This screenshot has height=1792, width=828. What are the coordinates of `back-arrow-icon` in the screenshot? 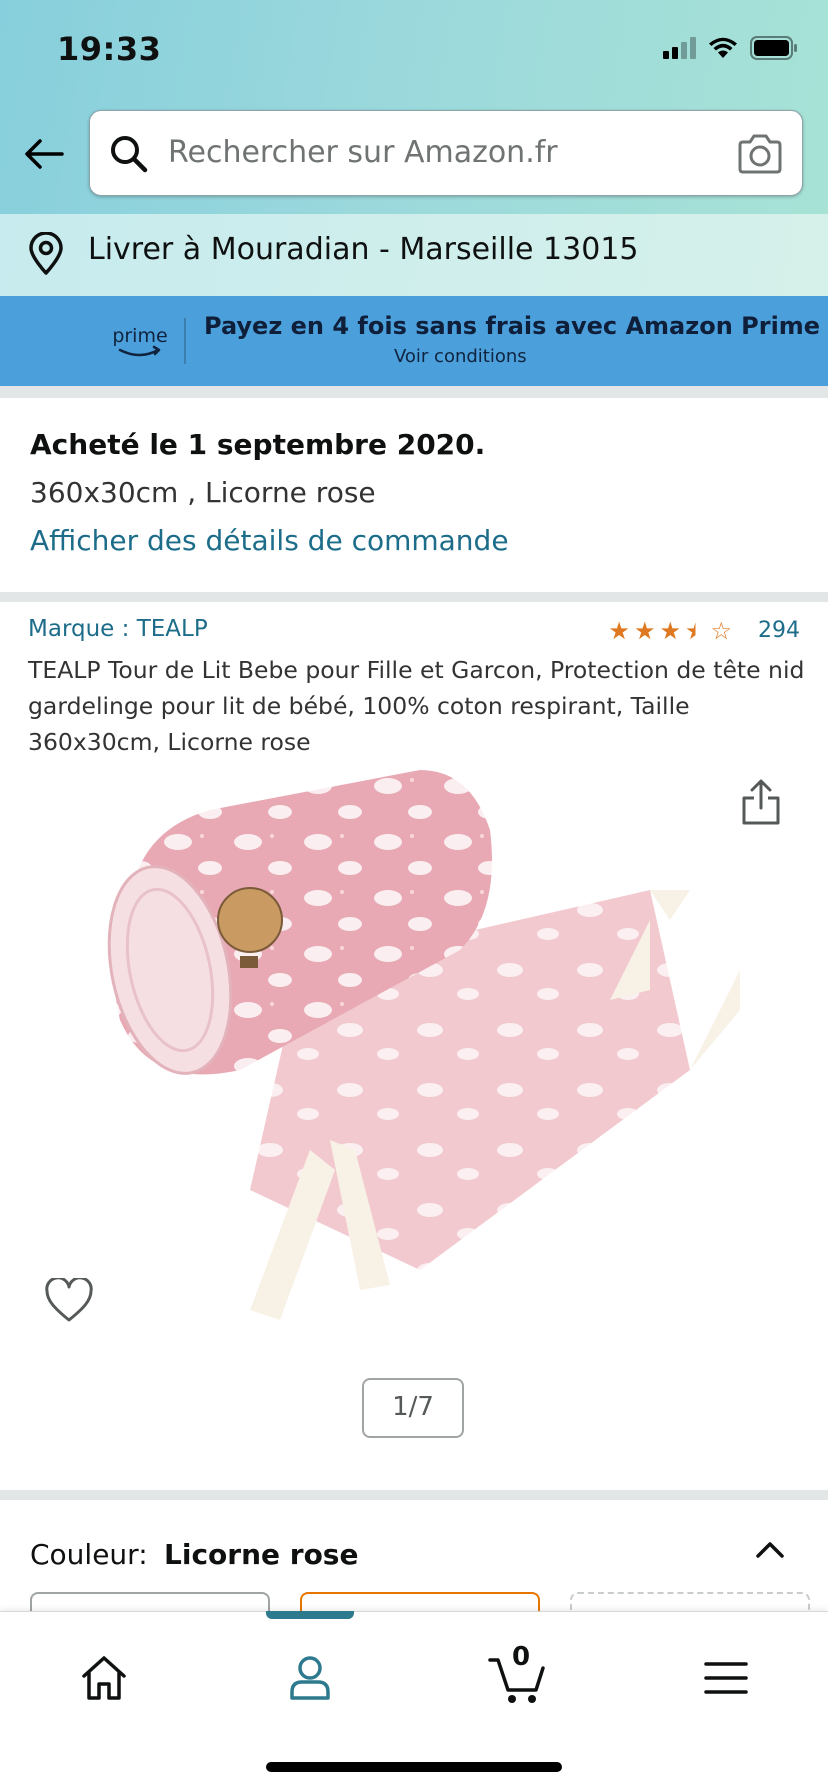 It's located at (44, 154).